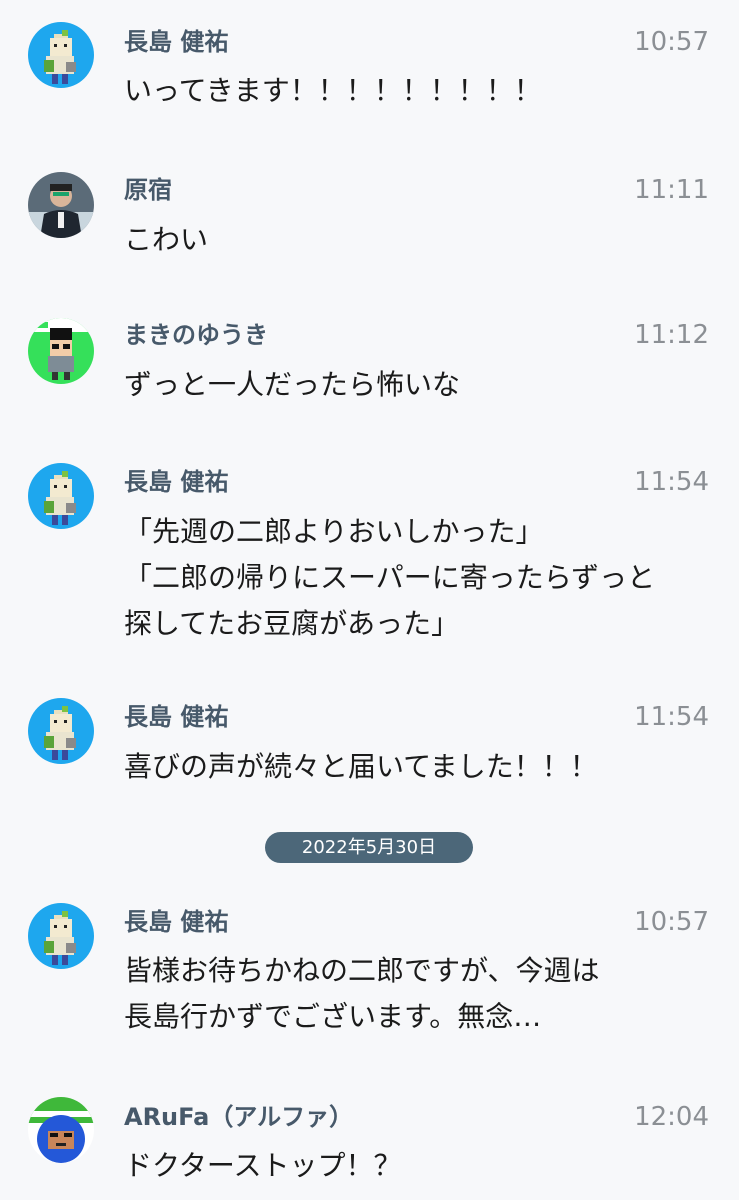  What do you see at coordinates (361, 766) in the screenshot?
I see `message-line: 喜びの声が続々と届いてました！！！` at bounding box center [361, 766].